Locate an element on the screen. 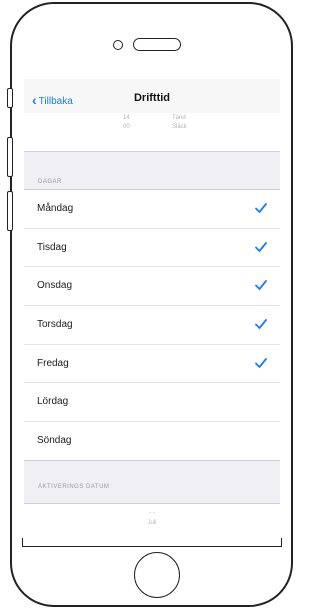 The height and width of the screenshot is (611, 320). volume-down-button is located at coordinates (10, 211).